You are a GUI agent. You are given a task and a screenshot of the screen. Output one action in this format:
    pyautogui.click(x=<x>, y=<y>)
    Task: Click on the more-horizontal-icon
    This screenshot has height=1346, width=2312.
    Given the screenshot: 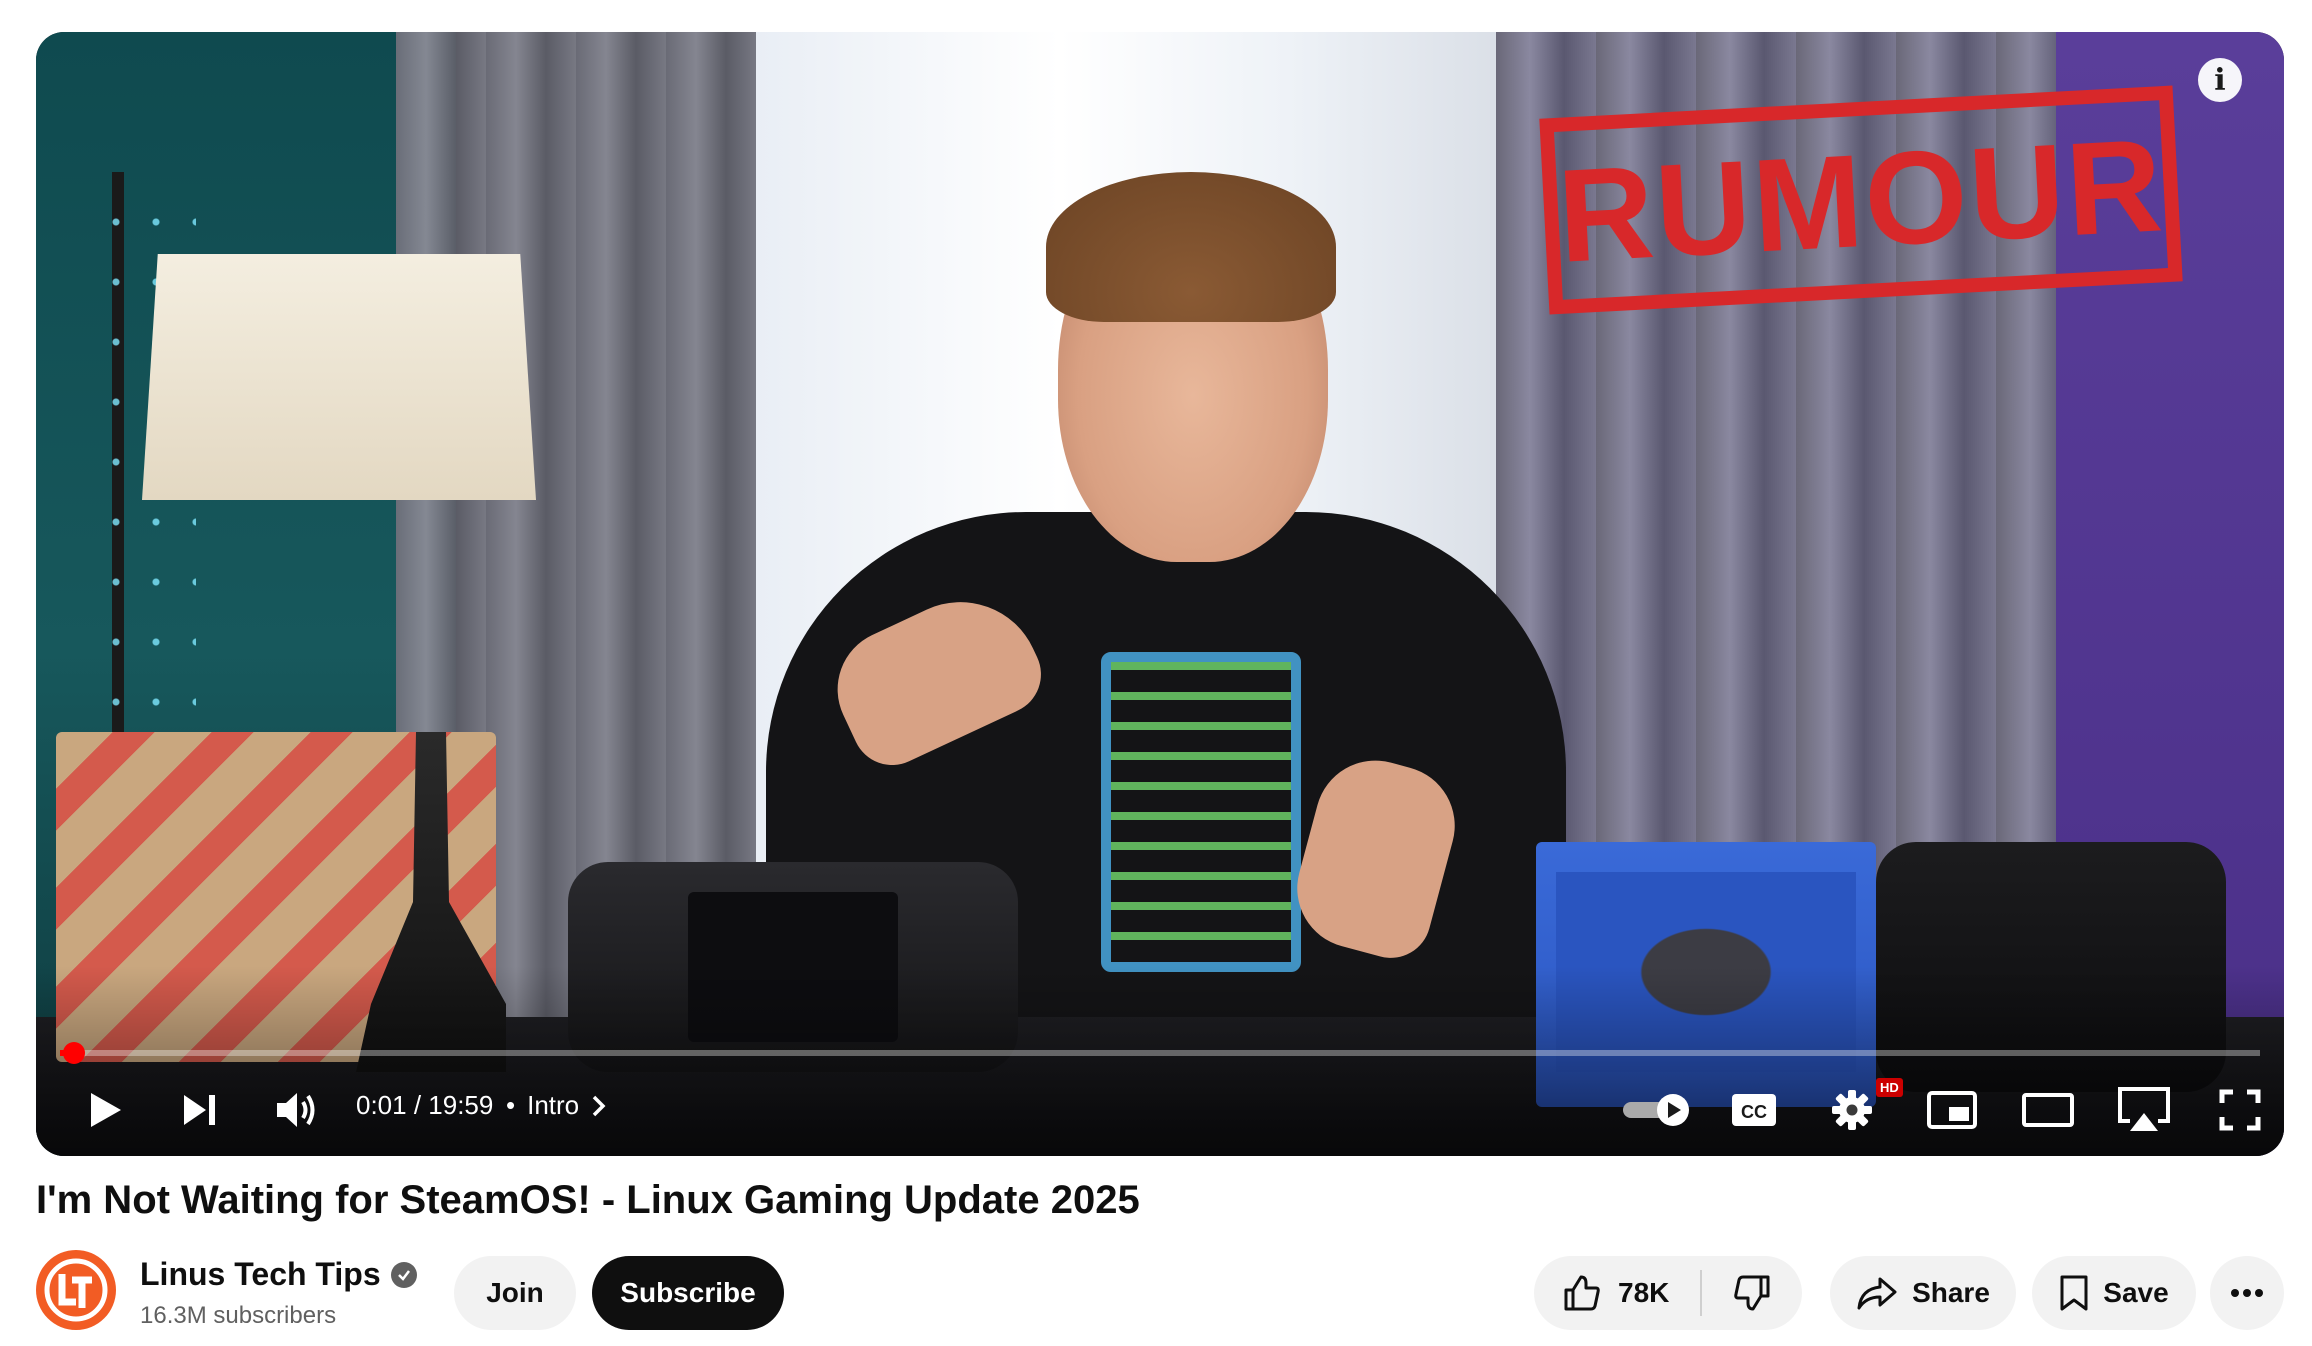 What is the action you would take?
    pyautogui.click(x=2247, y=1293)
    